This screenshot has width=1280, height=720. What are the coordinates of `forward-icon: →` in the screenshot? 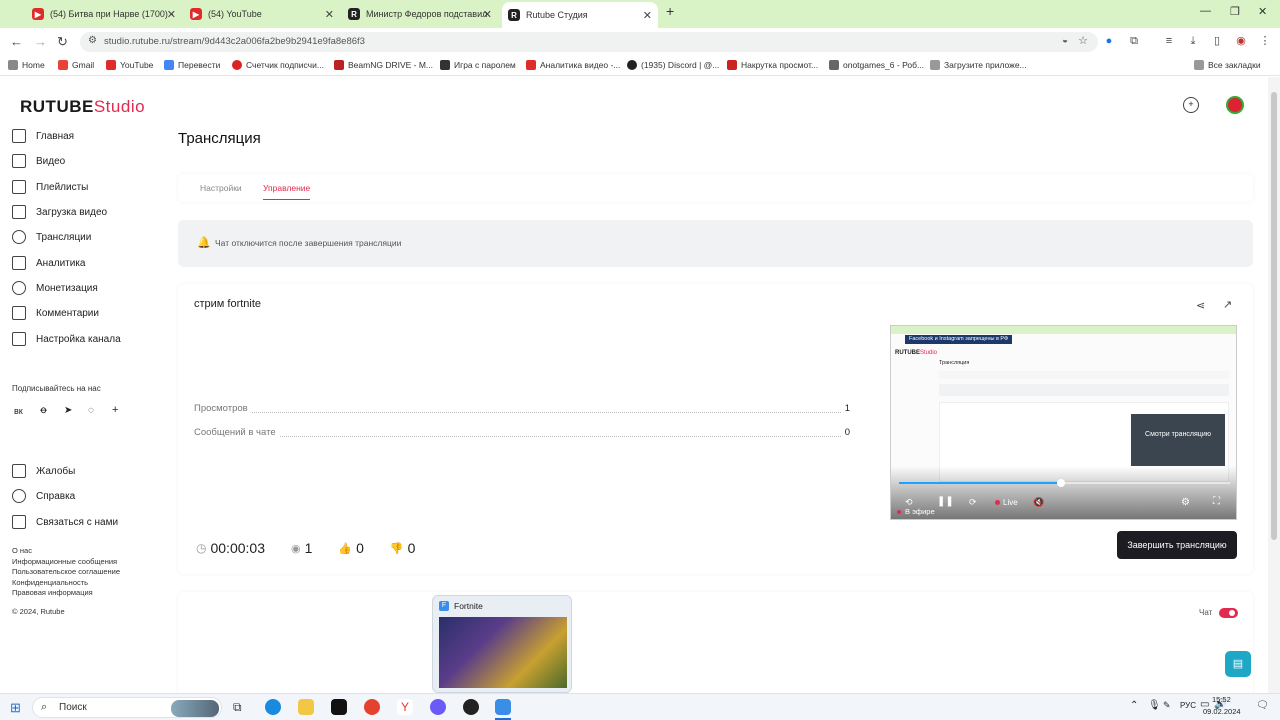 It's located at (40, 41).